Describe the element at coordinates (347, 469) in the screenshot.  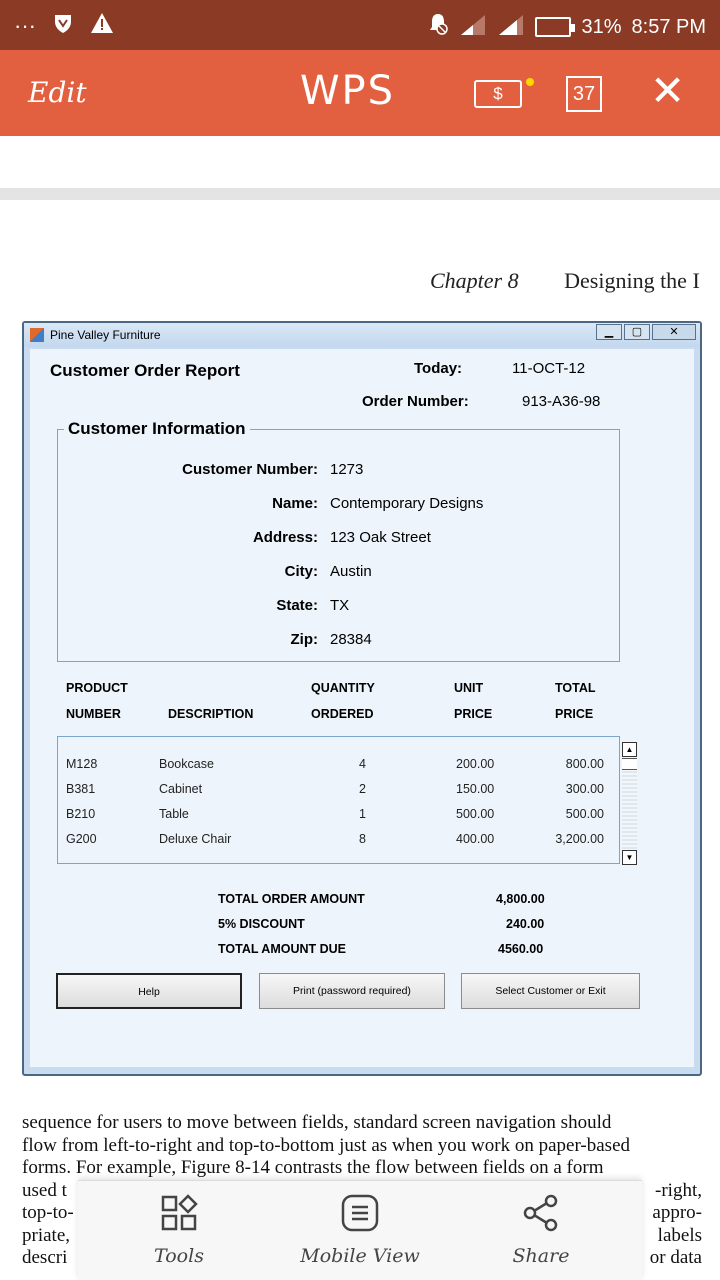
I see `customer-number-value: 1273` at that location.